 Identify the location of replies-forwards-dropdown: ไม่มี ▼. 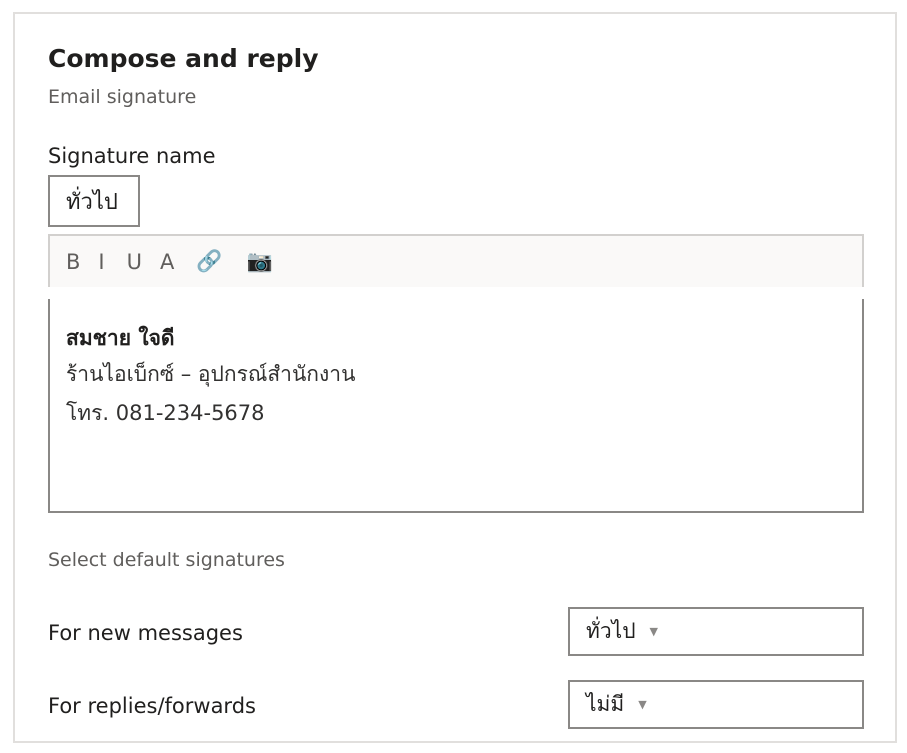
(716, 704).